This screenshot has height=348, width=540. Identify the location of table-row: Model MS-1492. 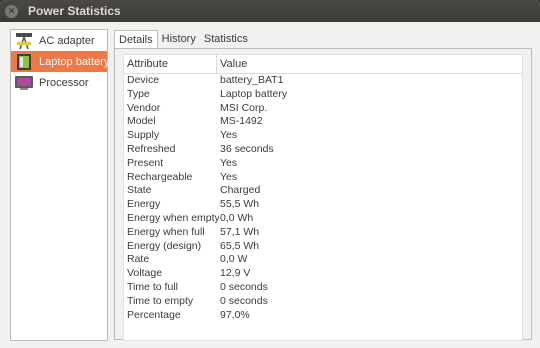
(323, 122).